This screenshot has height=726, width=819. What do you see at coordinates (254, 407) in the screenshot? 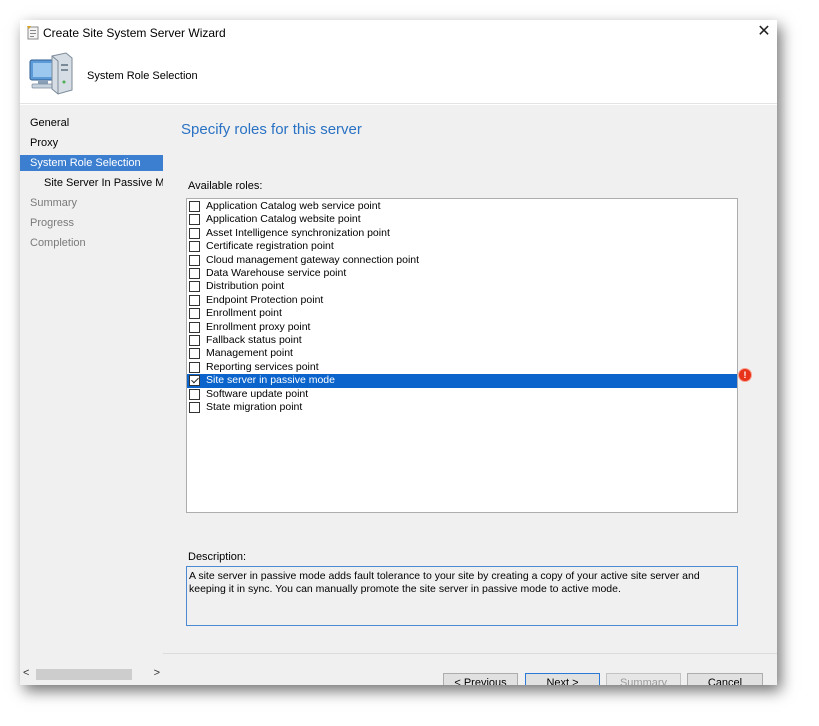
I see `role-label: State migration point` at bounding box center [254, 407].